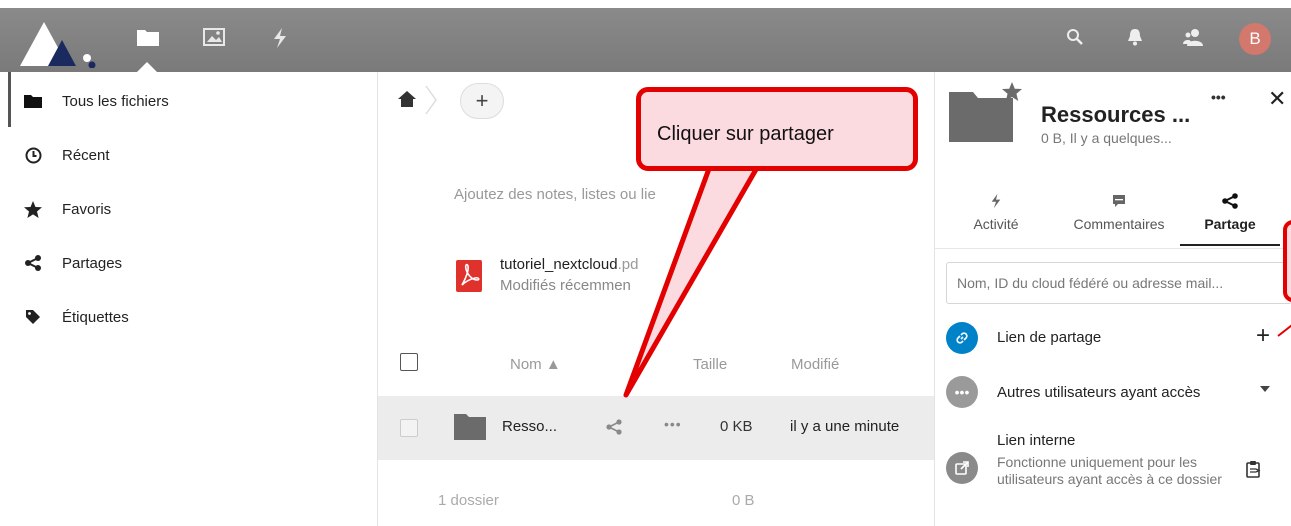 The width and height of the screenshot is (1291, 526). I want to click on files-icon, so click(148, 37).